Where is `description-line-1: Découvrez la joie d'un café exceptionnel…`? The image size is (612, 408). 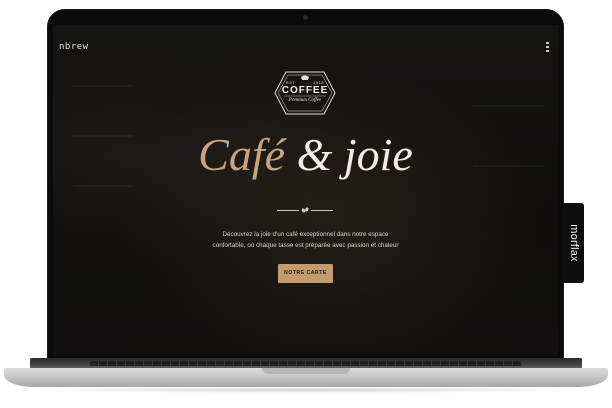 description-line-1: Découvrez la joie d'un café exceptionnel… is located at coordinates (305, 234).